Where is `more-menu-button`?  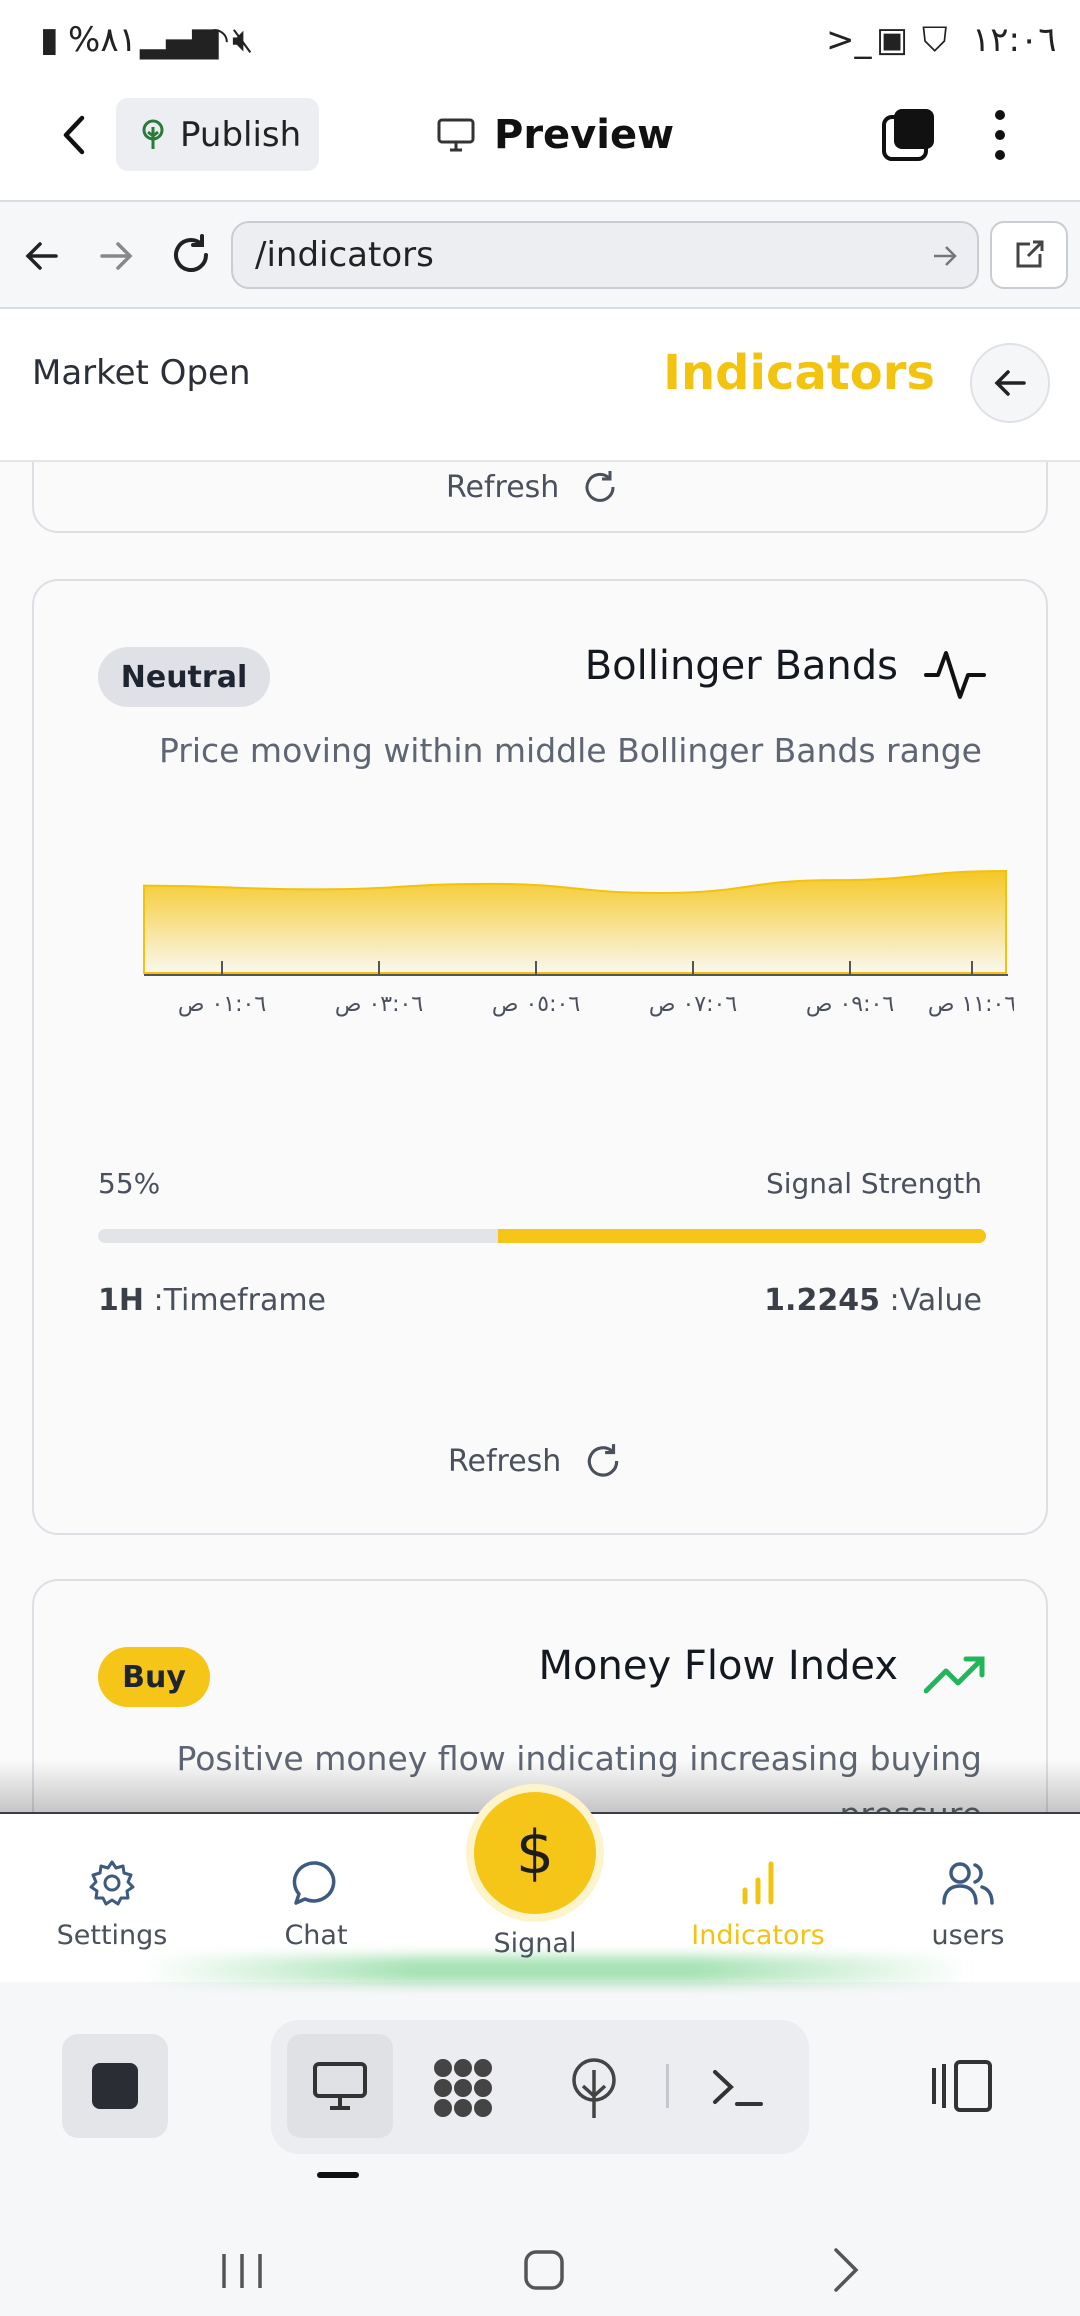
more-menu-button is located at coordinates (1000, 135).